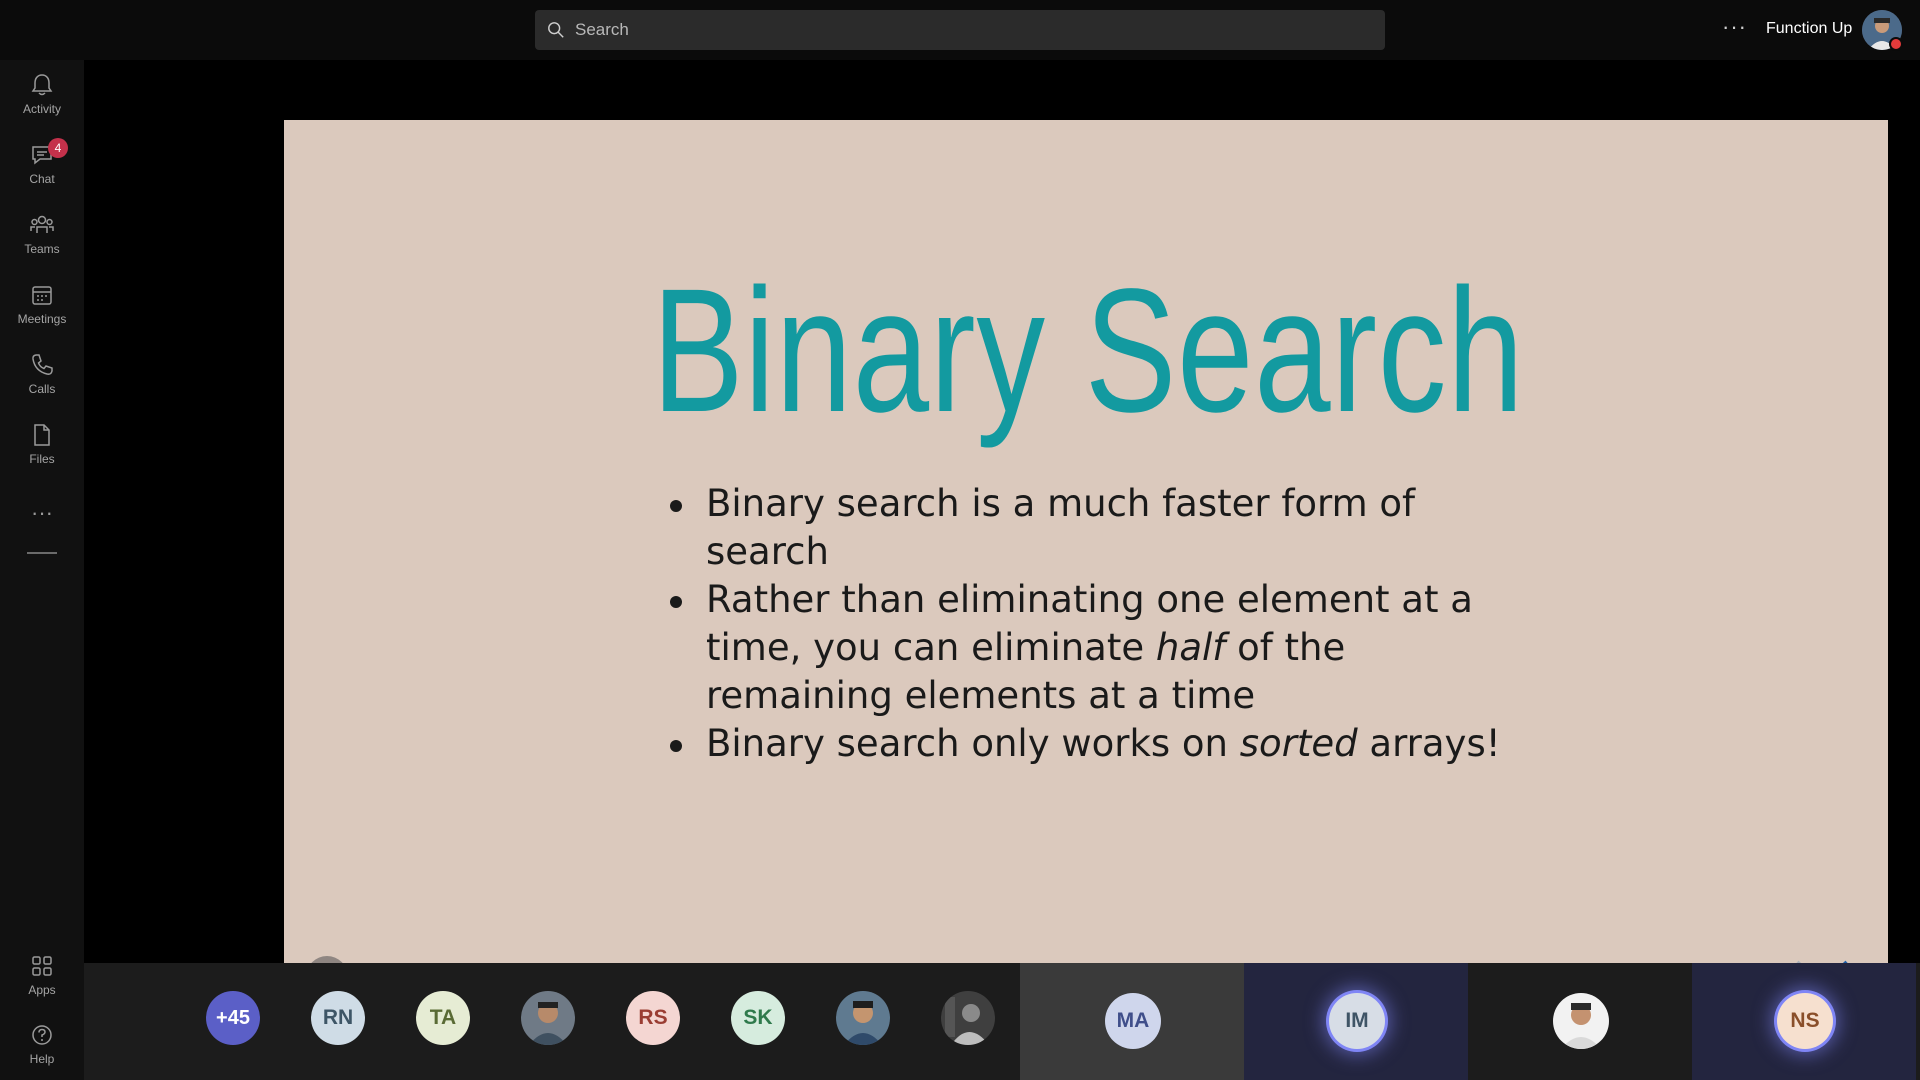 The height and width of the screenshot is (1080, 1920). Describe the element at coordinates (42, 319) in the screenshot. I see `rail-label-meetings: Meetings` at that location.